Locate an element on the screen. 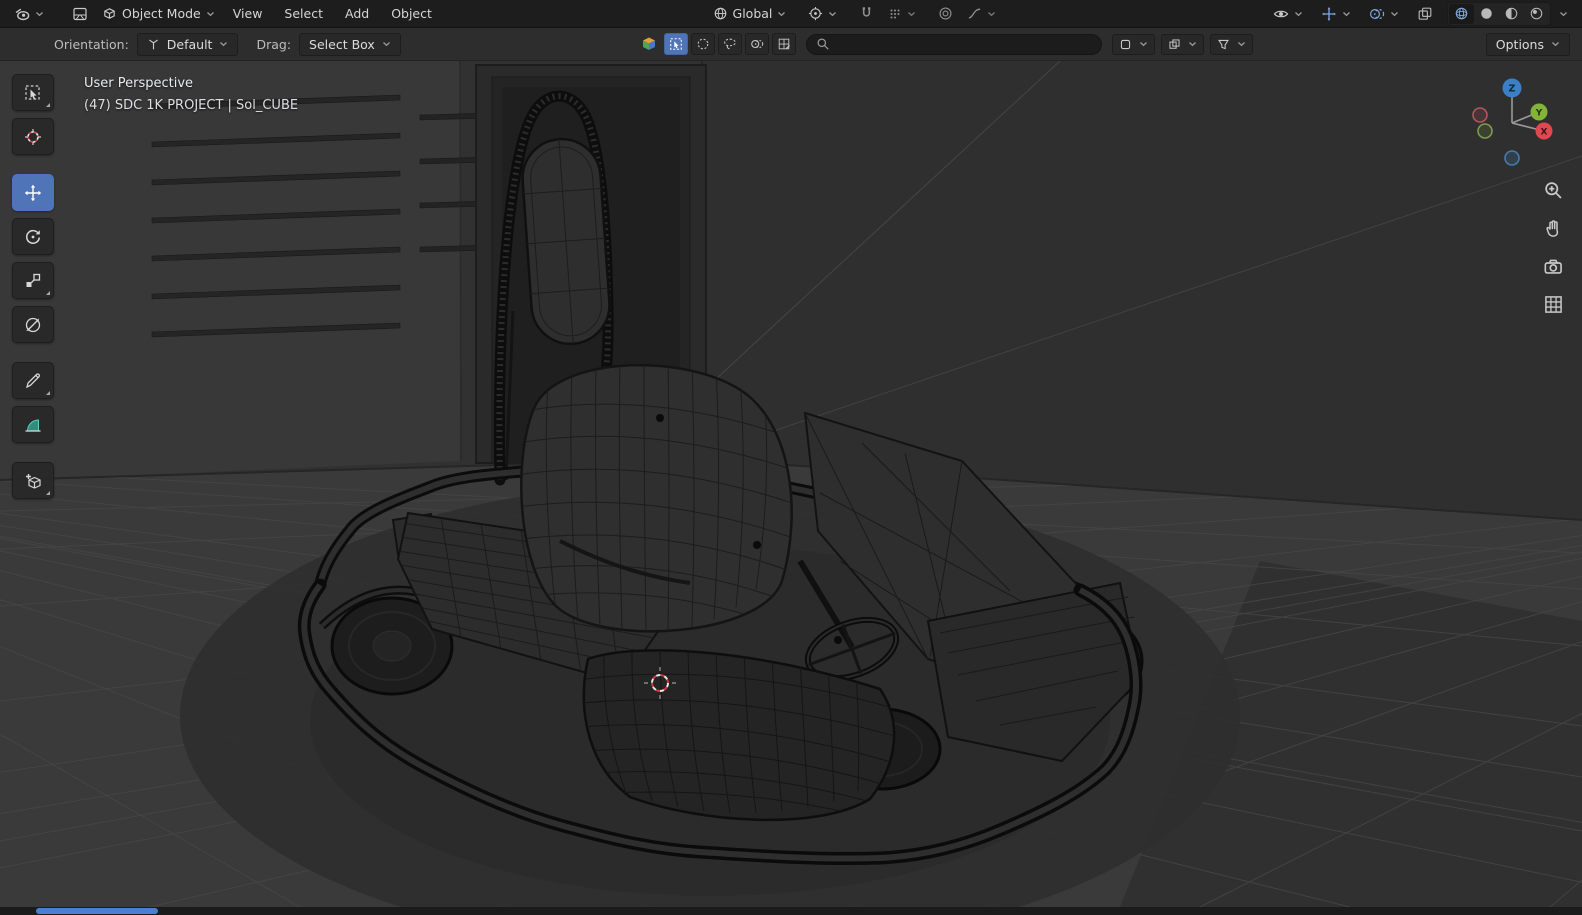 The height and width of the screenshot is (915, 1582). orientation-default-dropdown: Default is located at coordinates (187, 44).